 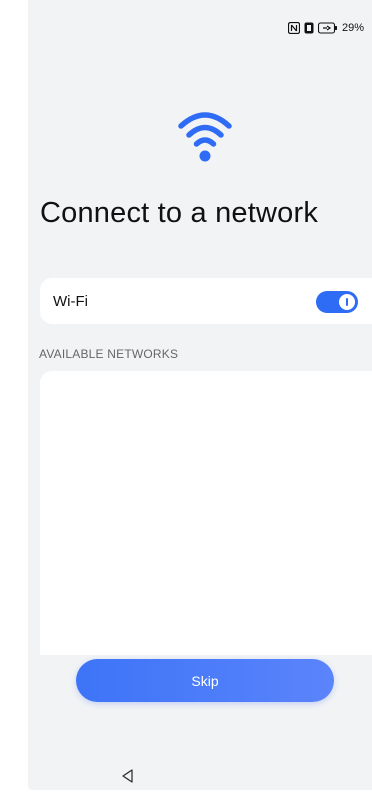 What do you see at coordinates (352, 28) in the screenshot?
I see `battery-percentage: 29%` at bounding box center [352, 28].